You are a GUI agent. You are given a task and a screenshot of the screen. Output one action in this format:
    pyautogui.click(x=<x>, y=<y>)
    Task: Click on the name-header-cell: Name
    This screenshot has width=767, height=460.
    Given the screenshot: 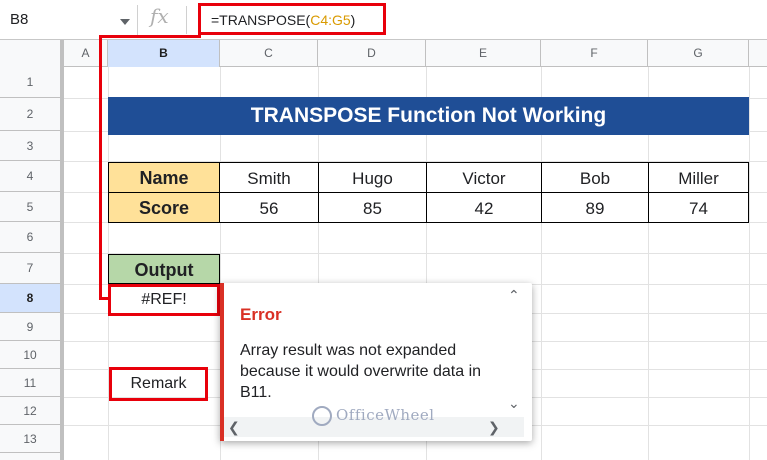 What is the action you would take?
    pyautogui.click(x=164, y=177)
    